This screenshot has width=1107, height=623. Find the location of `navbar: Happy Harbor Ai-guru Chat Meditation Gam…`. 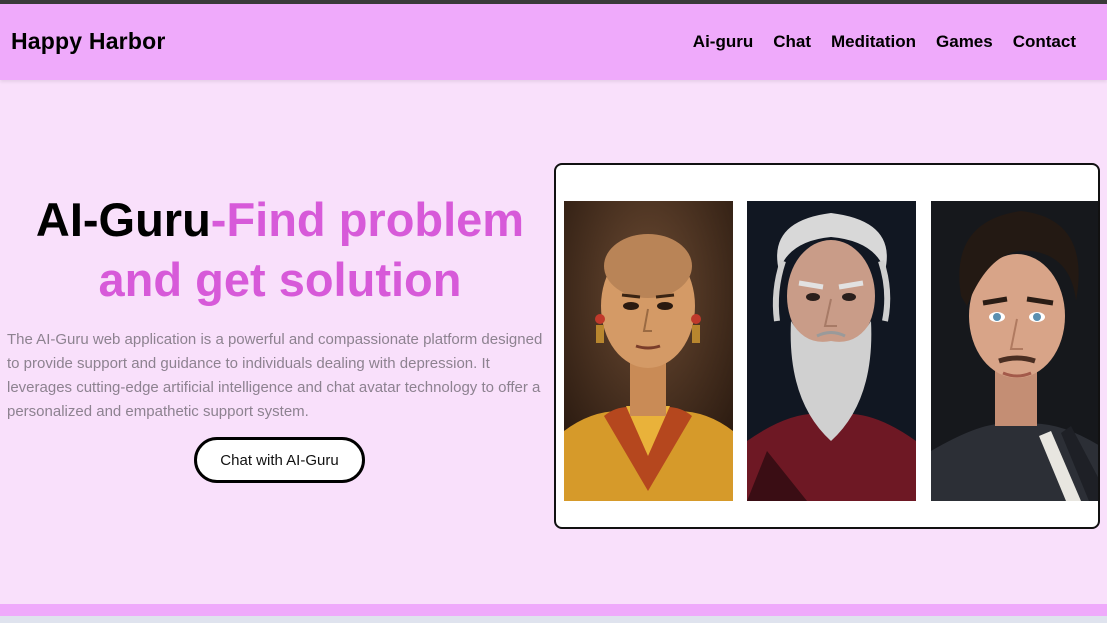

navbar: Happy Harbor Ai-guru Chat Meditation Gam… is located at coordinates (553, 42).